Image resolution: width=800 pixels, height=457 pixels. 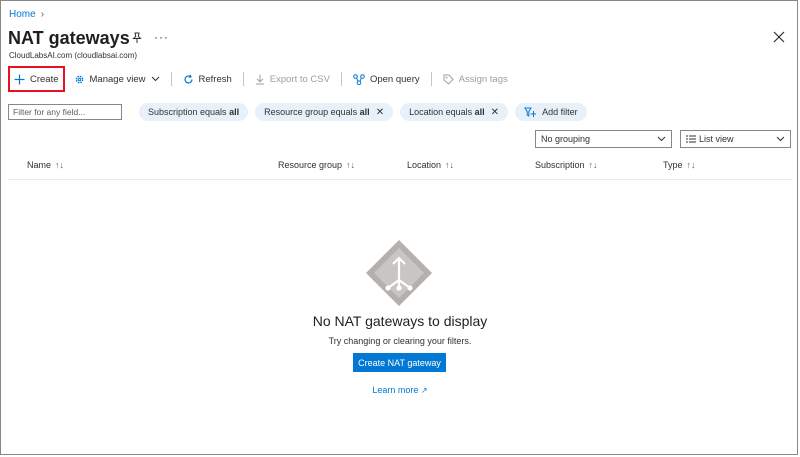 What do you see at coordinates (187, 112) in the screenshot?
I see `subscription-filter-prefix: Subscription equals` at bounding box center [187, 112].